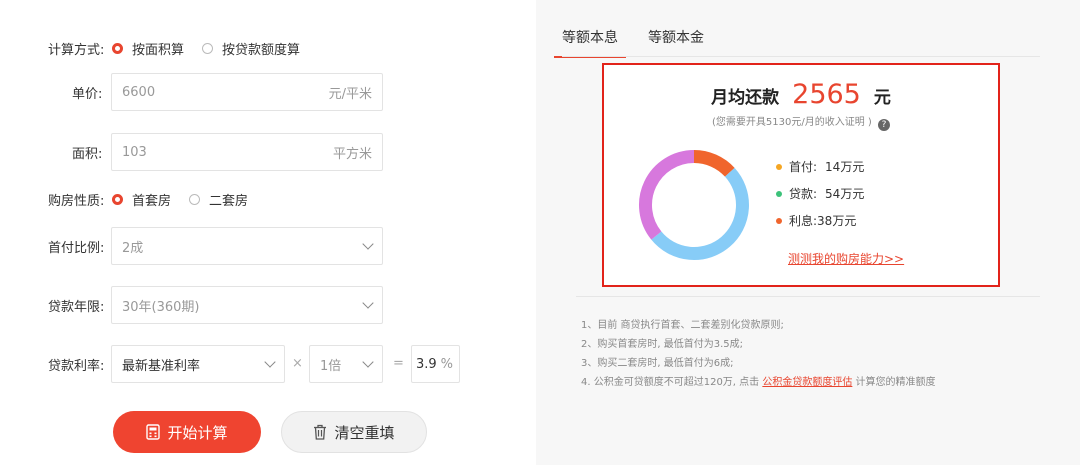 Image resolution: width=1080 pixels, height=465 pixels. What do you see at coordinates (803, 194) in the screenshot?
I see `legend-loan-label: 贷款:` at bounding box center [803, 194].